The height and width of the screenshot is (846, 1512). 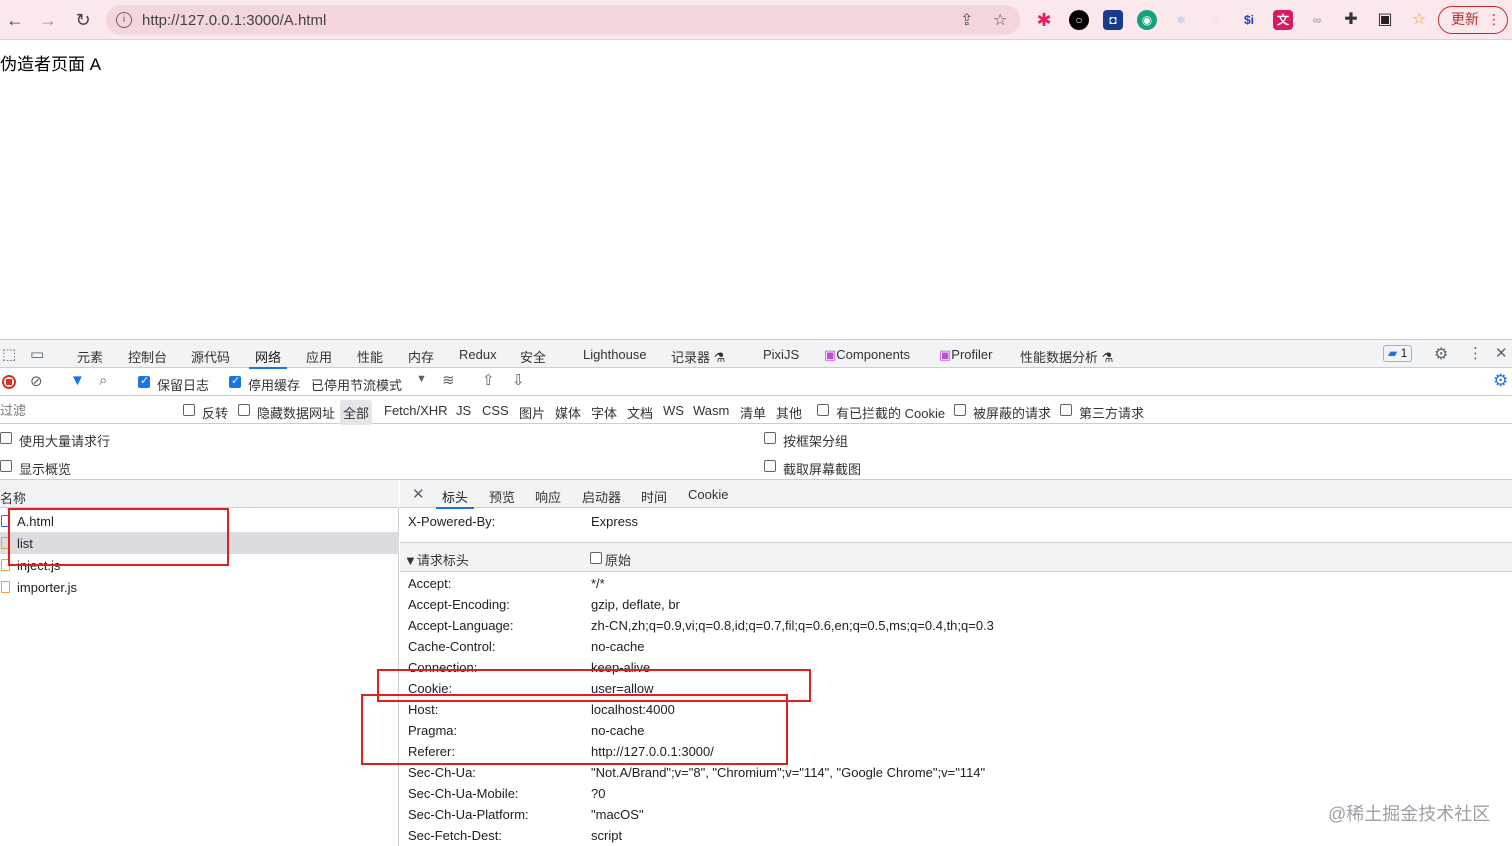 I want to click on filter-type-all: 全部, so click(x=356, y=412).